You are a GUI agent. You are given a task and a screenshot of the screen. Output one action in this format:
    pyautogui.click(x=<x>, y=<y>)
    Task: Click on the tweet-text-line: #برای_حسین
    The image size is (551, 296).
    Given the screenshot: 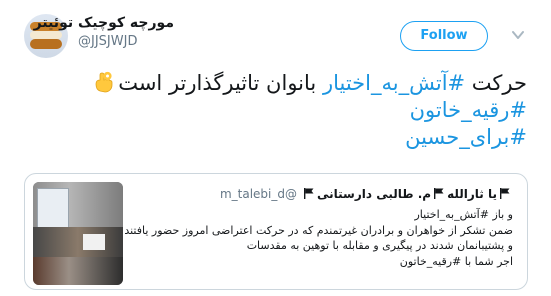 What is the action you would take?
    pyautogui.click(x=277, y=137)
    